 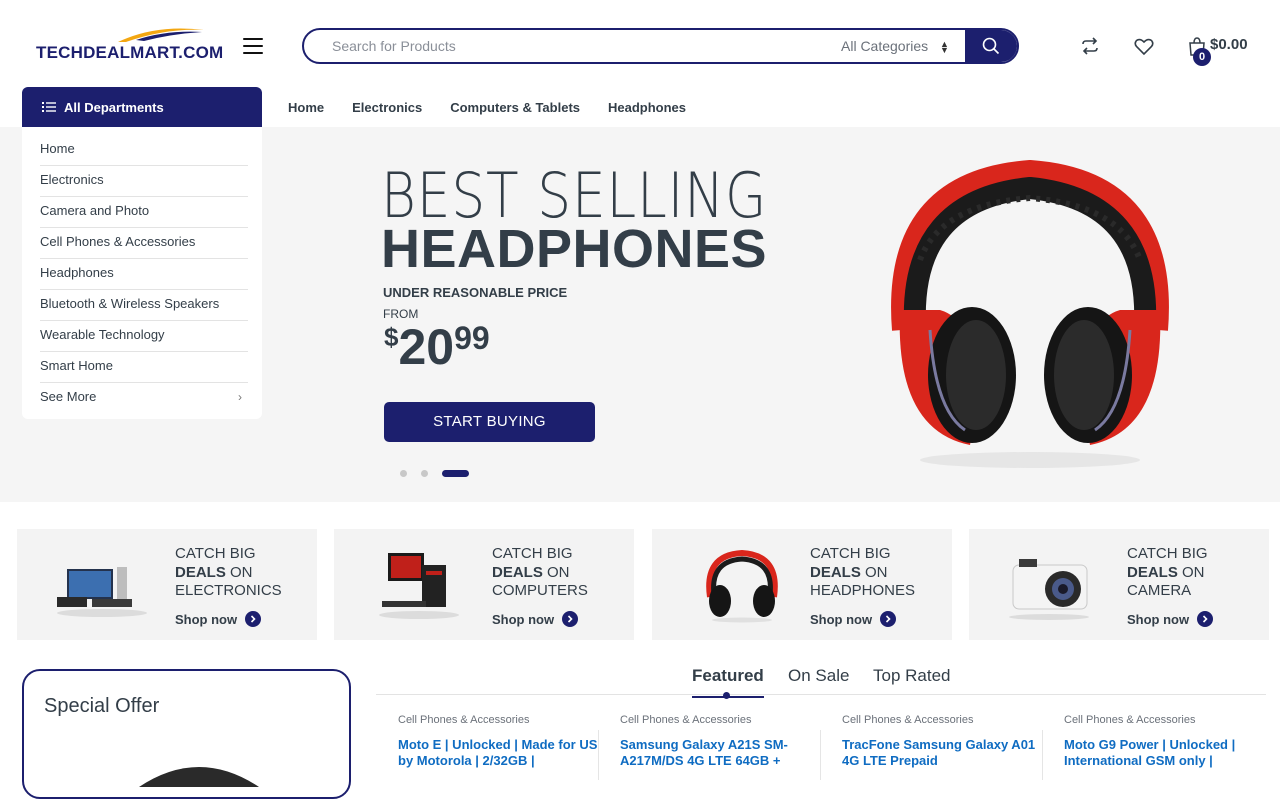 I want to click on deal-banner-computers: CATCH BIG DEALS ON COMPUTERS Shop now, so click(x=484, y=584).